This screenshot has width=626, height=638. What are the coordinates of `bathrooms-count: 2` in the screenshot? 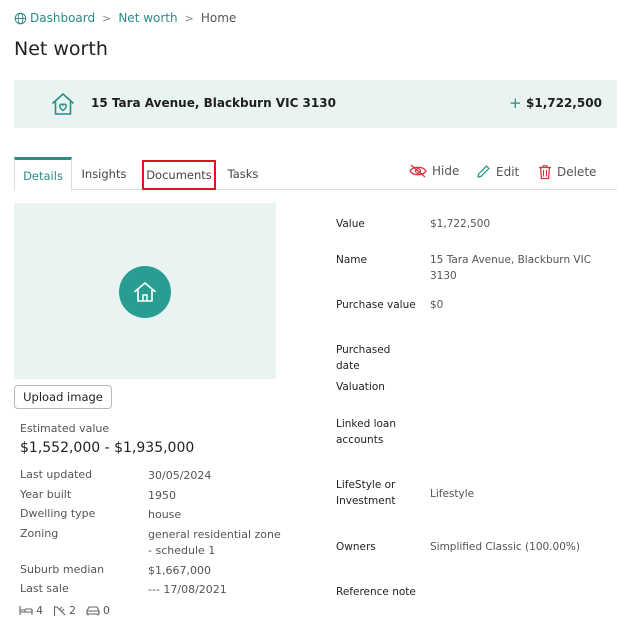 It's located at (72, 610).